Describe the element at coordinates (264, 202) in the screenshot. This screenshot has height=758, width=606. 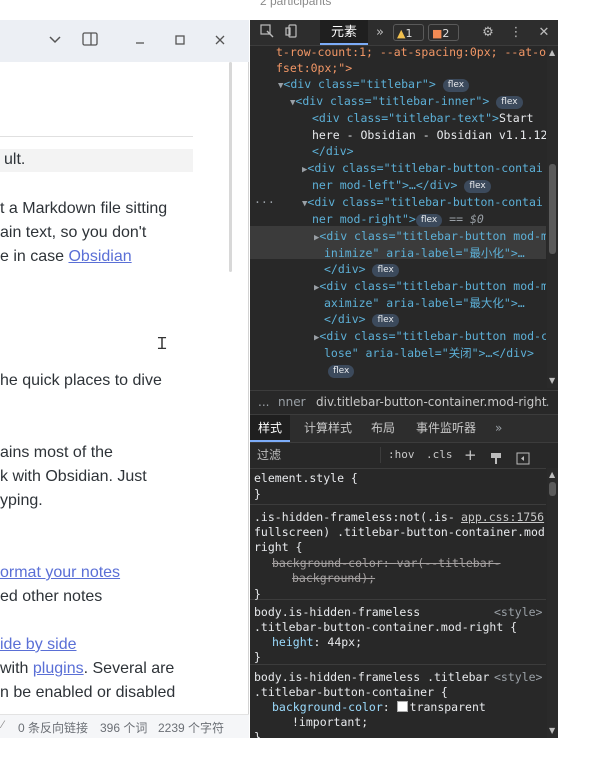
I see `node-actions-icon: ···` at that location.